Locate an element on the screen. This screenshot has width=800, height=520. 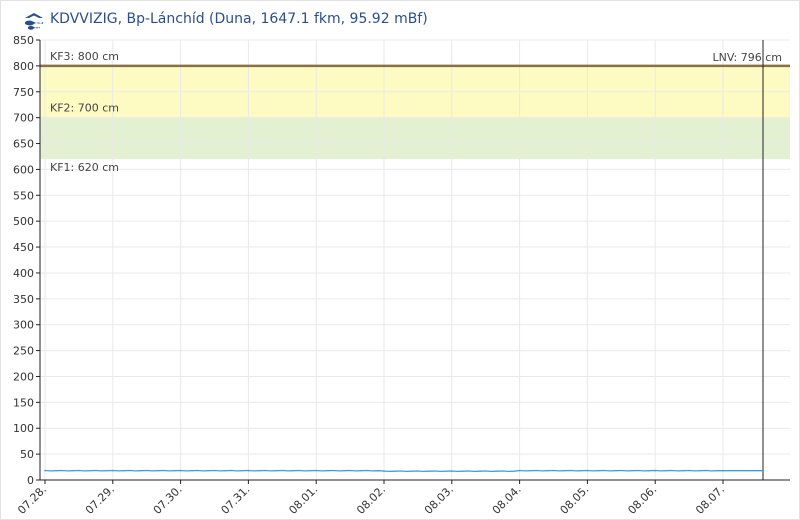
y-tick-label: 300 is located at coordinates (23, 325).